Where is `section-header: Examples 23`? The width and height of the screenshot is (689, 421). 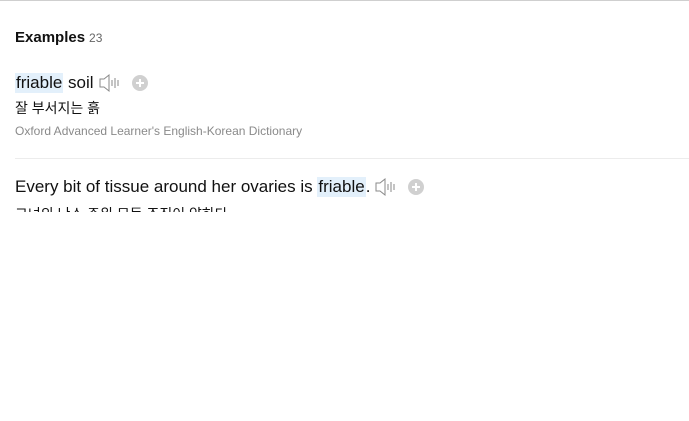 section-header: Examples 23 is located at coordinates (352, 38).